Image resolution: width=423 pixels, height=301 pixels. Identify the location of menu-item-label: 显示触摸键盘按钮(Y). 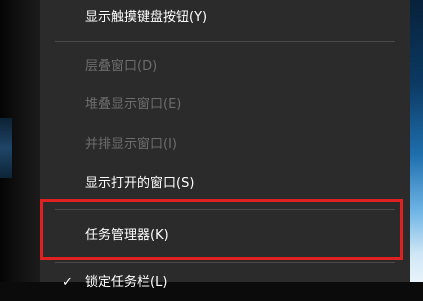
(146, 17).